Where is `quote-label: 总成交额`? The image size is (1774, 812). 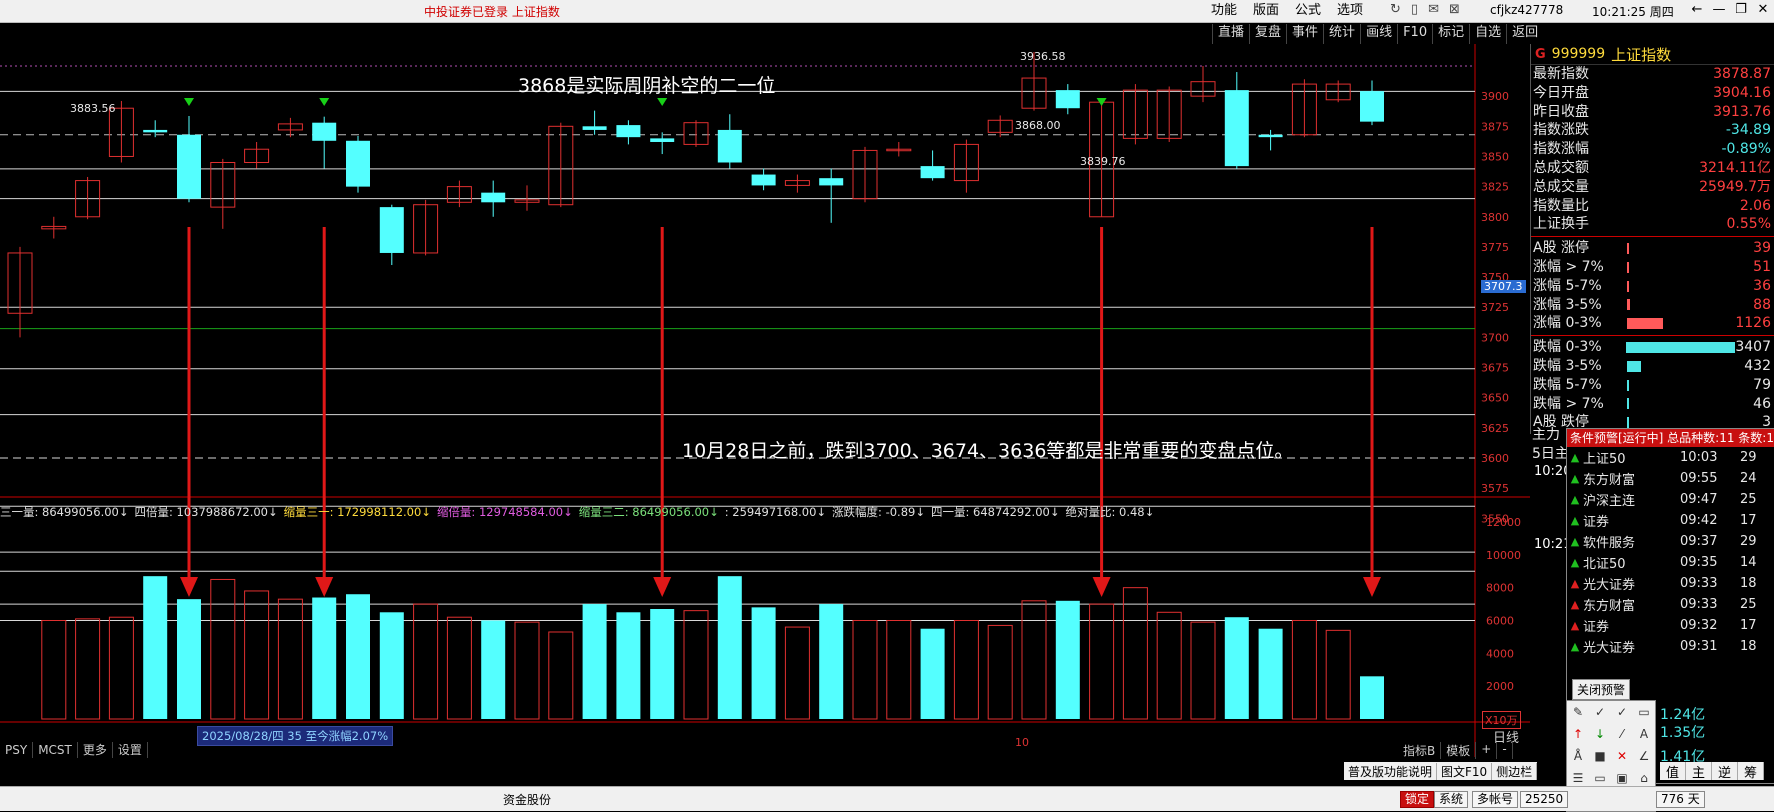
quote-label: 总成交额 is located at coordinates (1561, 167).